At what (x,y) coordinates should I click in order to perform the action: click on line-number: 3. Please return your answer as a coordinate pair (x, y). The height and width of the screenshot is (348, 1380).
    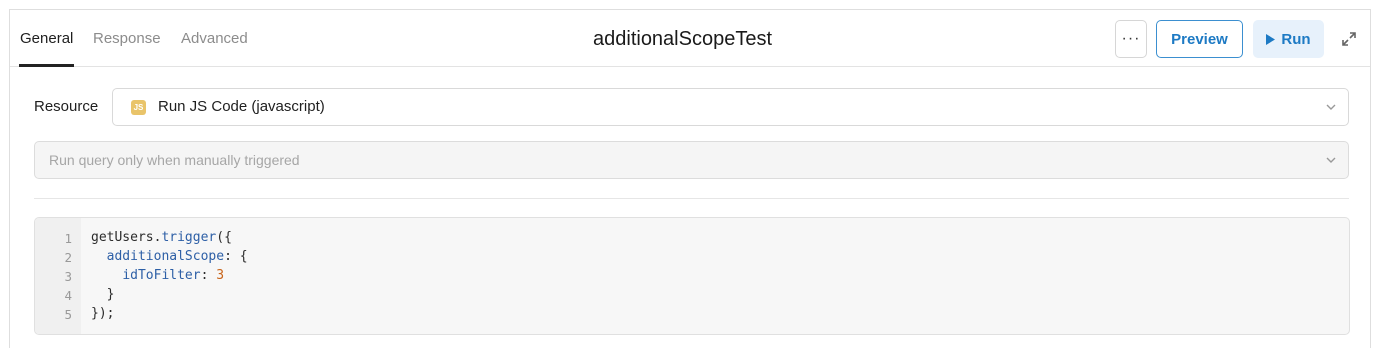
    Looking at the image, I should click on (68, 276).